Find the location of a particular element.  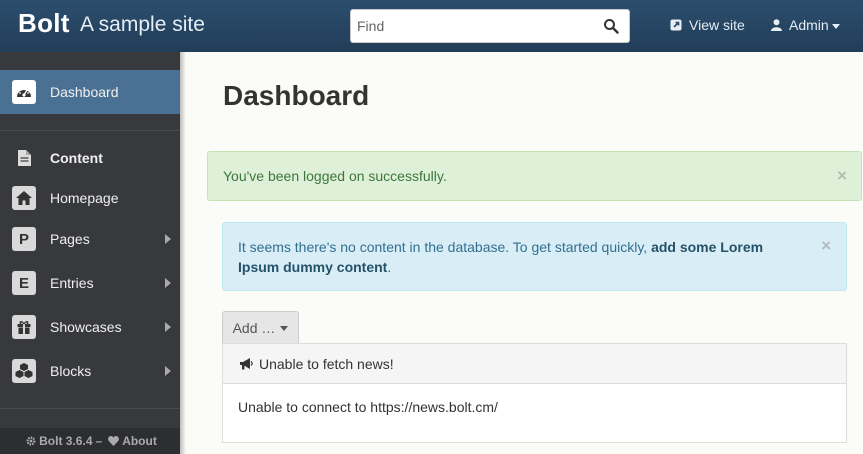

user-name: Admin is located at coordinates (809, 25).